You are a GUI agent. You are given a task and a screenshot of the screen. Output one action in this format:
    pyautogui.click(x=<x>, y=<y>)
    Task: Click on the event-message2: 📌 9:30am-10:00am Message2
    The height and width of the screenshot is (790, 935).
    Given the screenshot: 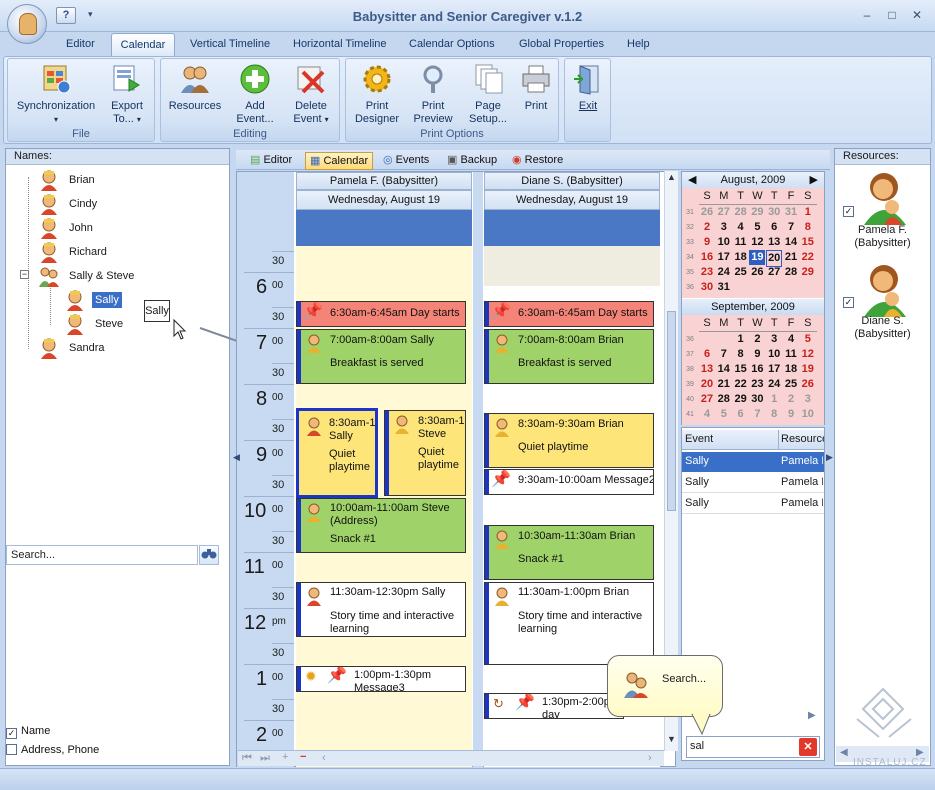 What is the action you would take?
    pyautogui.click(x=569, y=482)
    